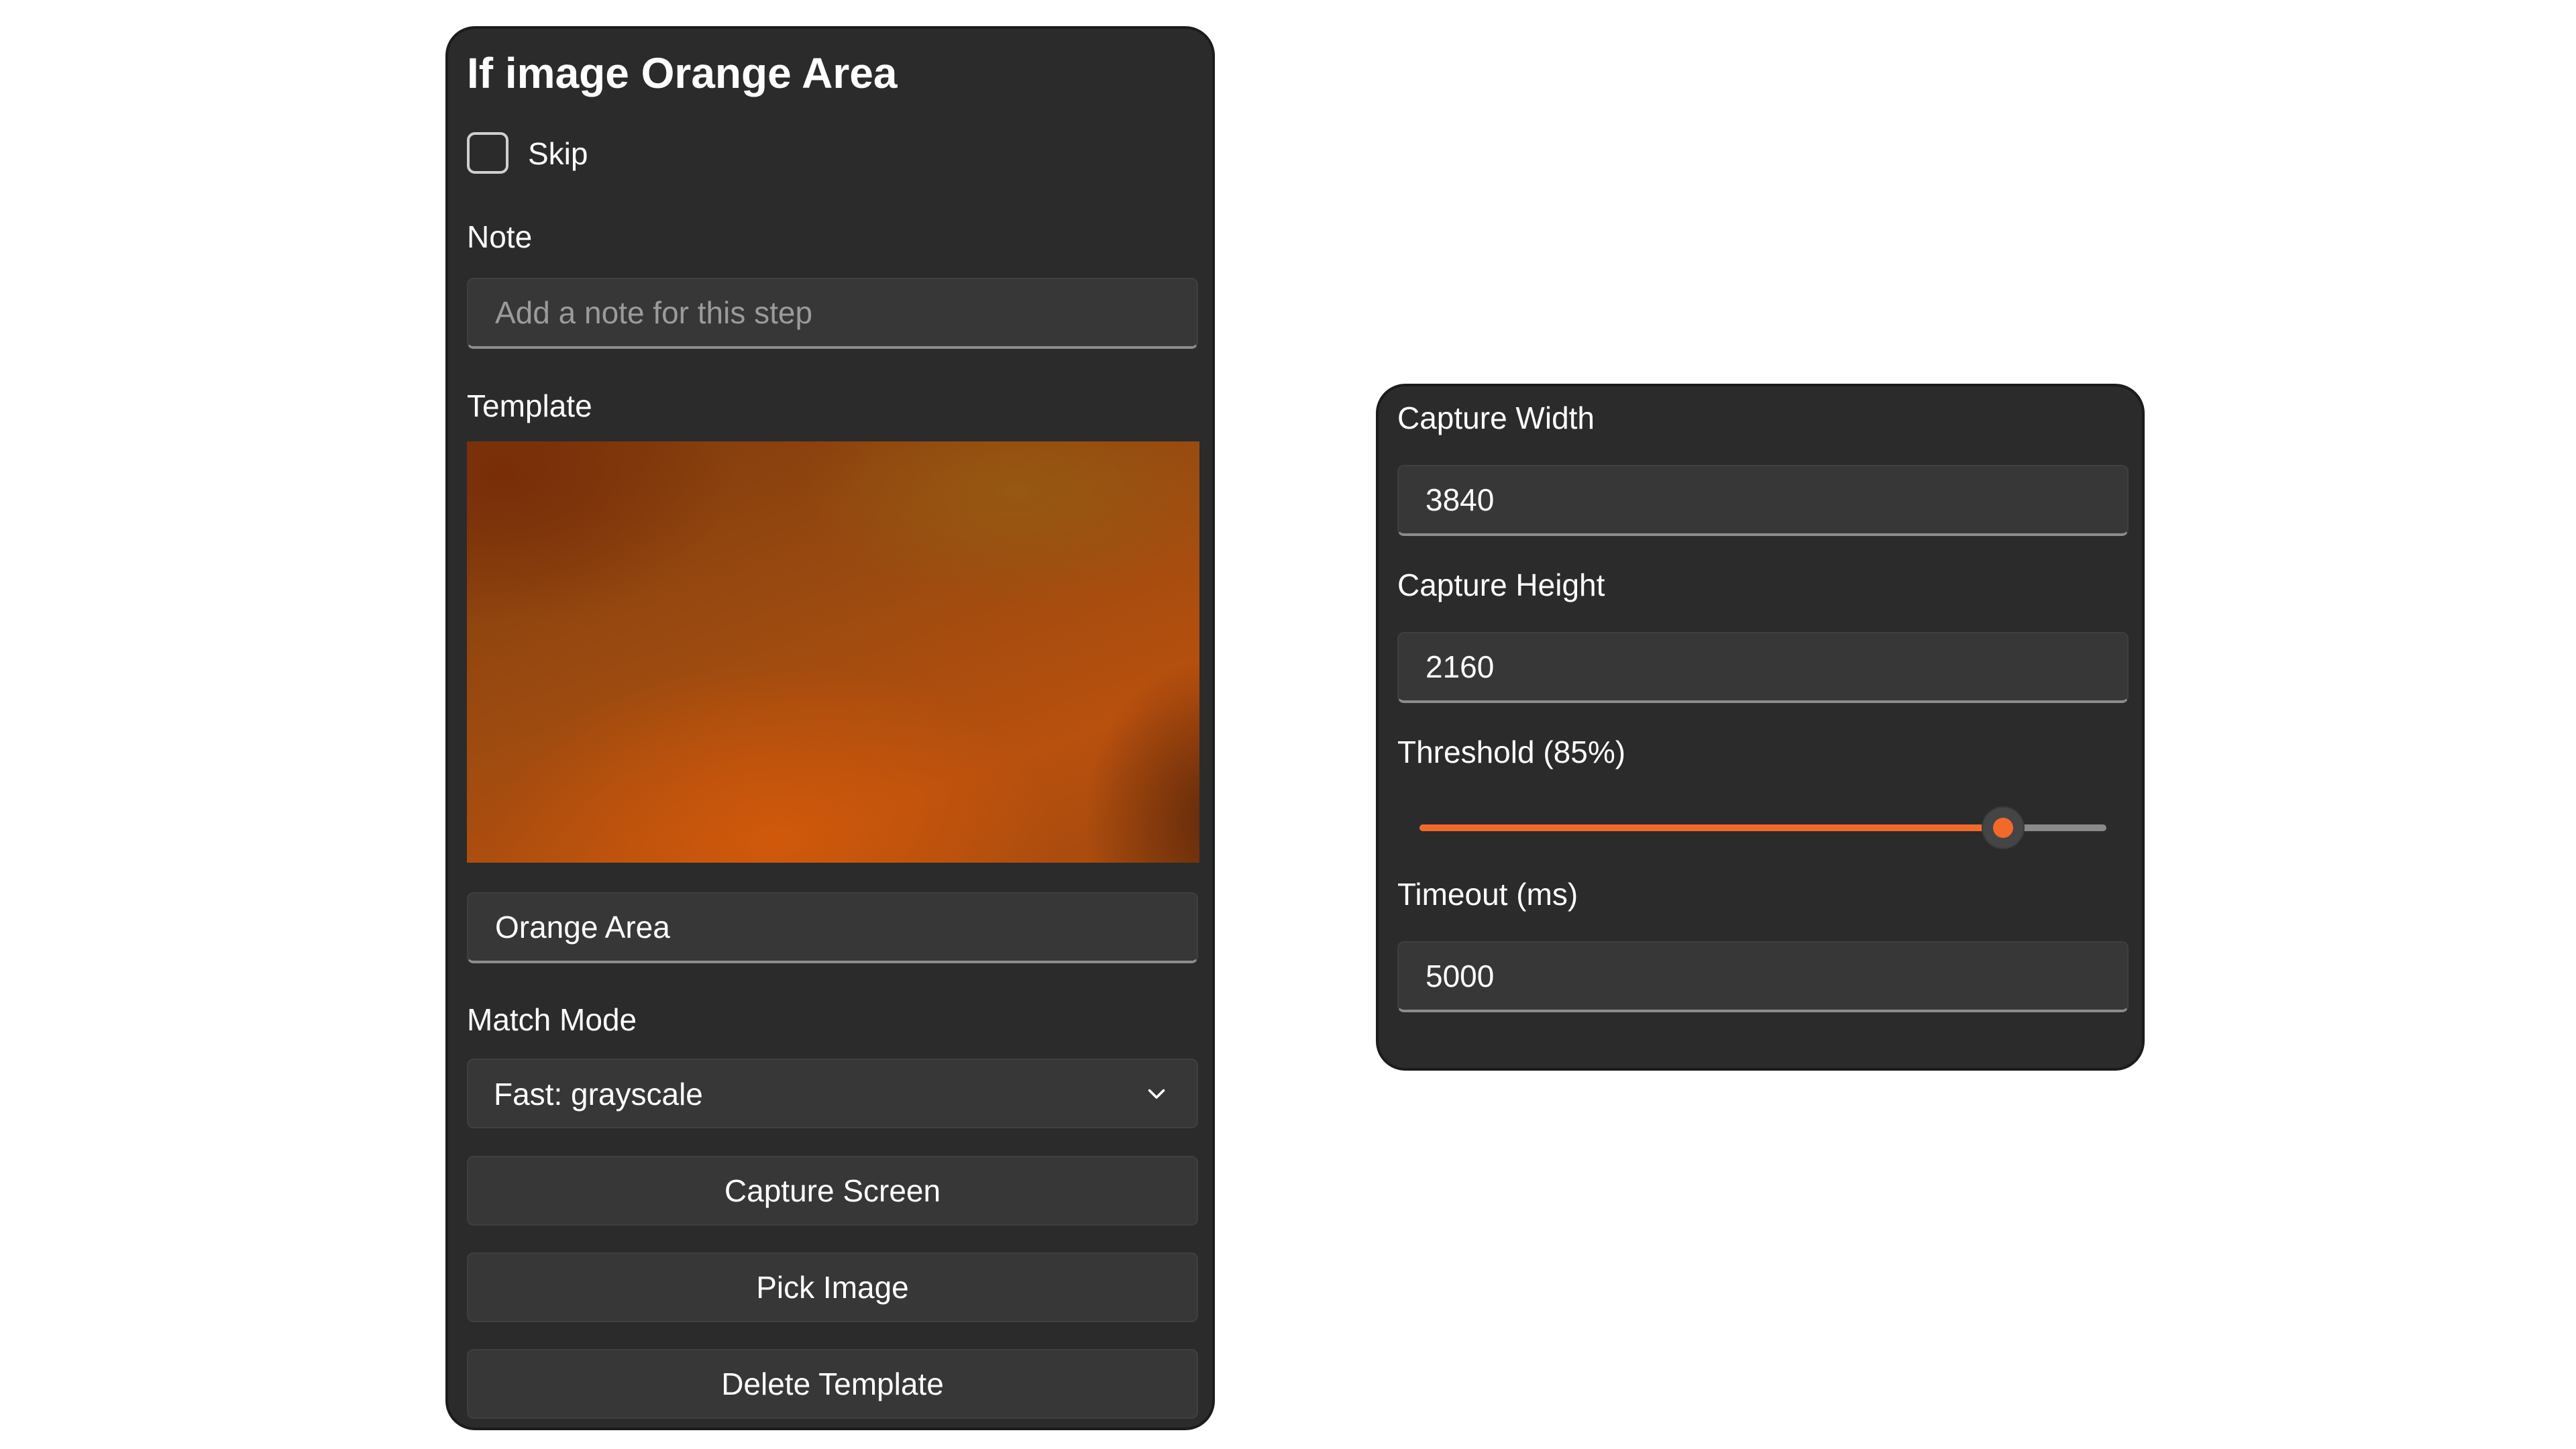 This screenshot has width=2576, height=1449. Describe the element at coordinates (2003, 827) in the screenshot. I see `threshold-slider-thumb` at that location.